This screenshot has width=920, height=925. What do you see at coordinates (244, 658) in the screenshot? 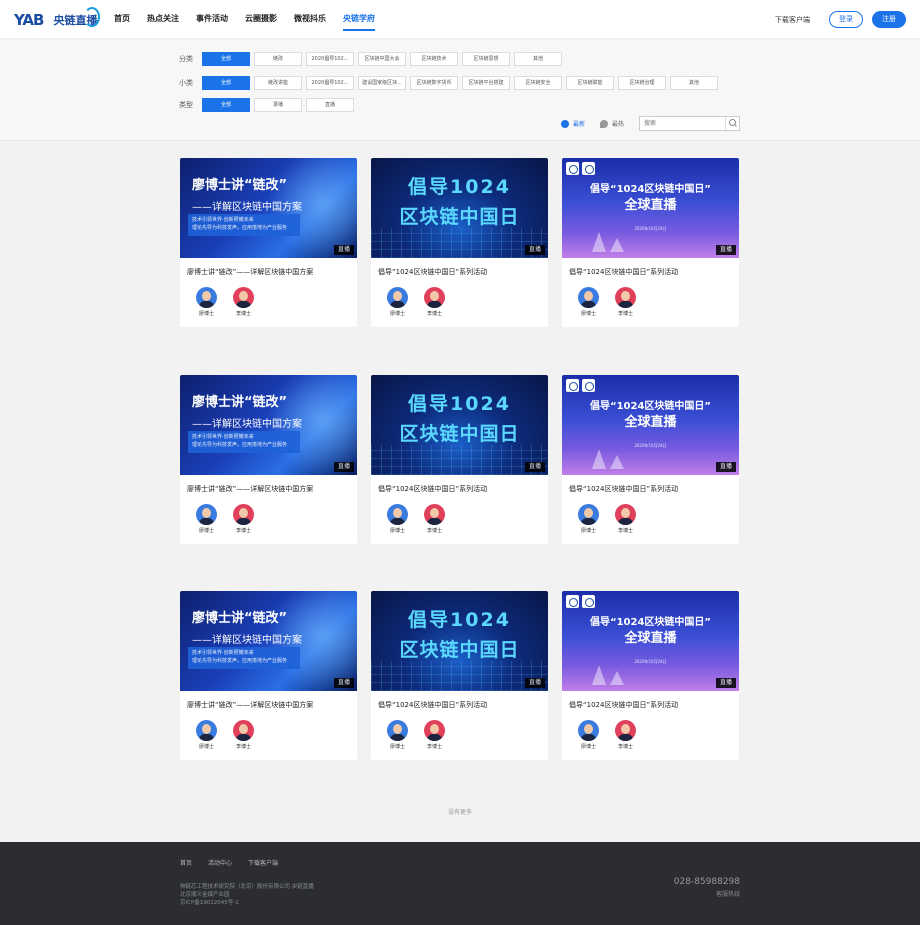
I see `banner-slogan-box: 技术引领世界·创新照耀未来 理论先导为科技发声，应用落地为产业服务` at bounding box center [244, 658].